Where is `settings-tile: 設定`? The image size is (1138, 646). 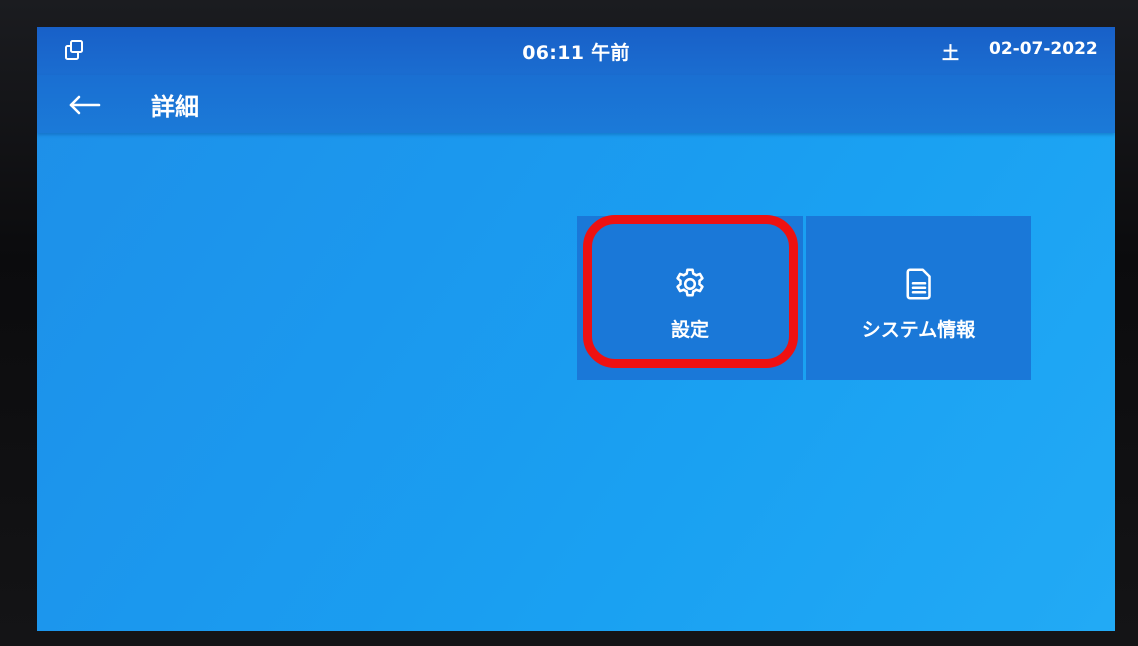 settings-tile: 設定 is located at coordinates (690, 298).